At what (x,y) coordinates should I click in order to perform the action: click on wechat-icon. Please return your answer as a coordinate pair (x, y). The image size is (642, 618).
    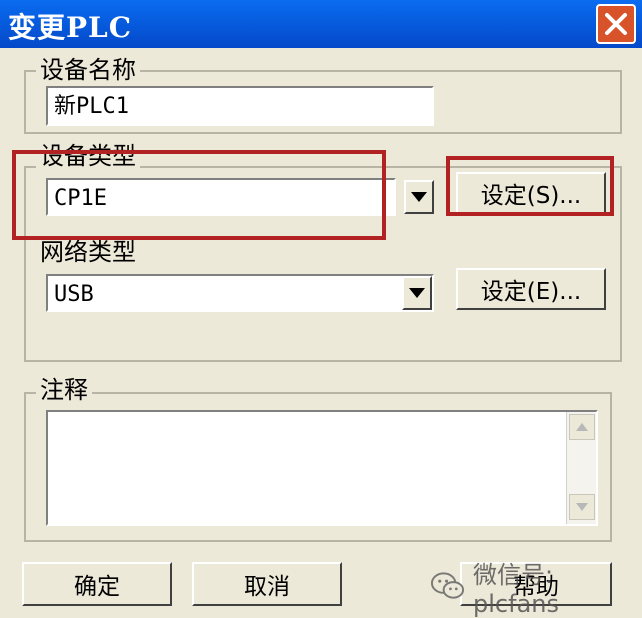
    Looking at the image, I should click on (447, 585).